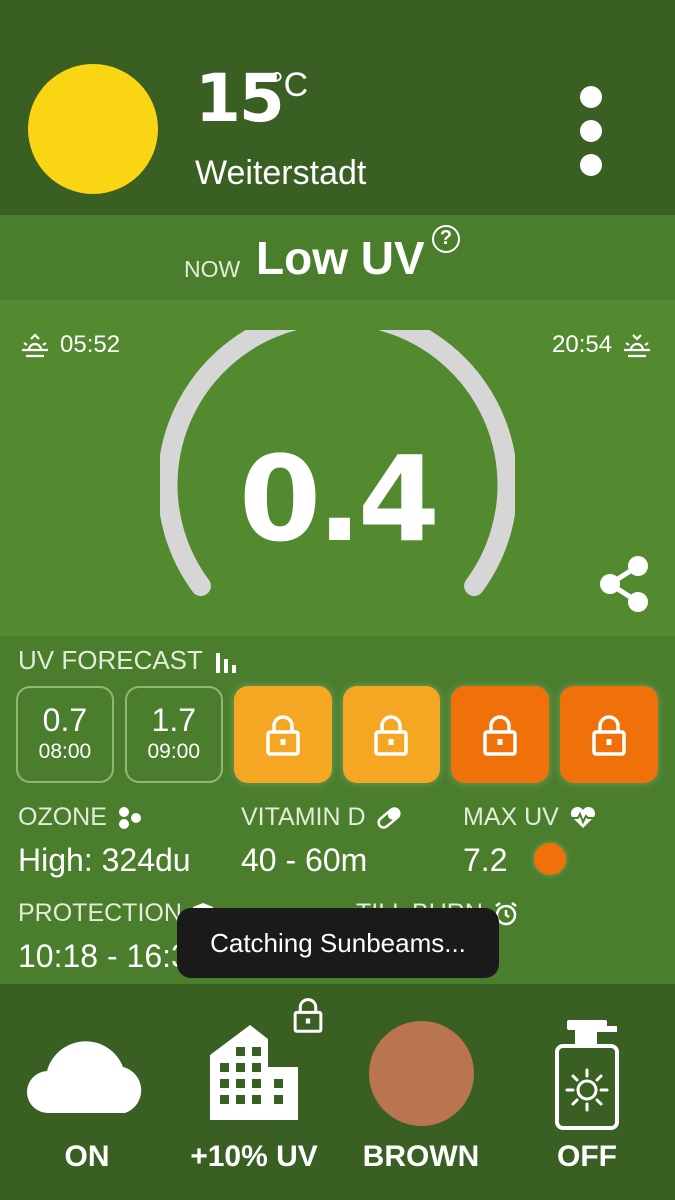 The width and height of the screenshot is (675, 1200). I want to click on max-uv-label-text: MAX UV, so click(511, 817).